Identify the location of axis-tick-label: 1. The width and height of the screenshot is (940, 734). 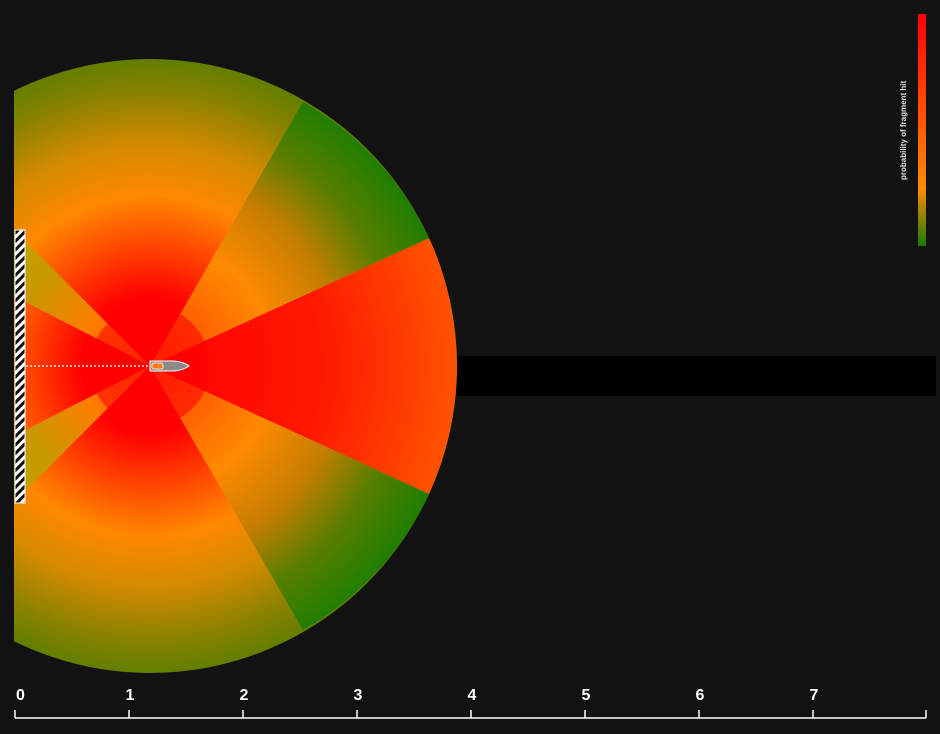
(130, 695).